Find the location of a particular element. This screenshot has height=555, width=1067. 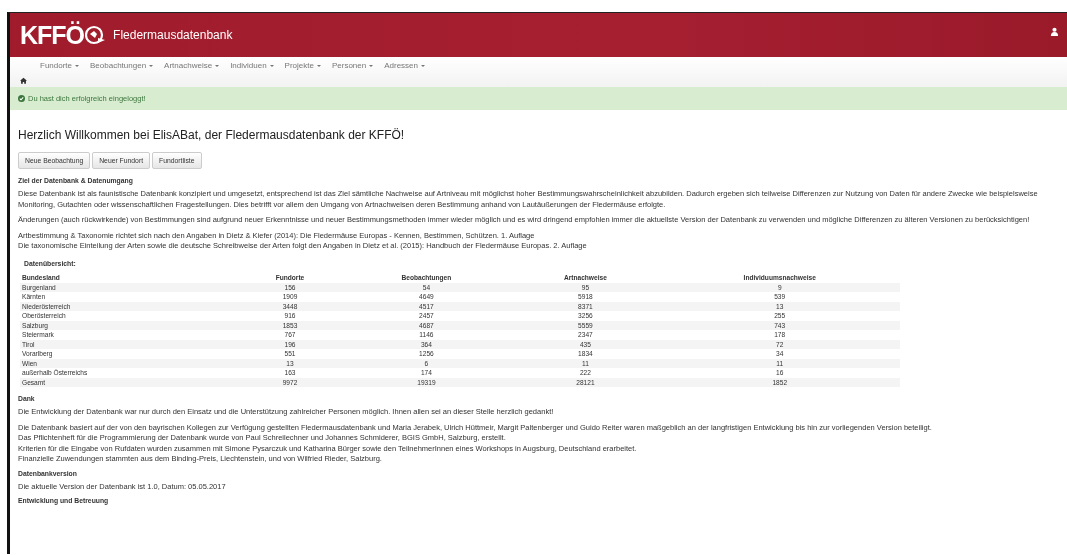

home-icon is located at coordinates (23, 80).